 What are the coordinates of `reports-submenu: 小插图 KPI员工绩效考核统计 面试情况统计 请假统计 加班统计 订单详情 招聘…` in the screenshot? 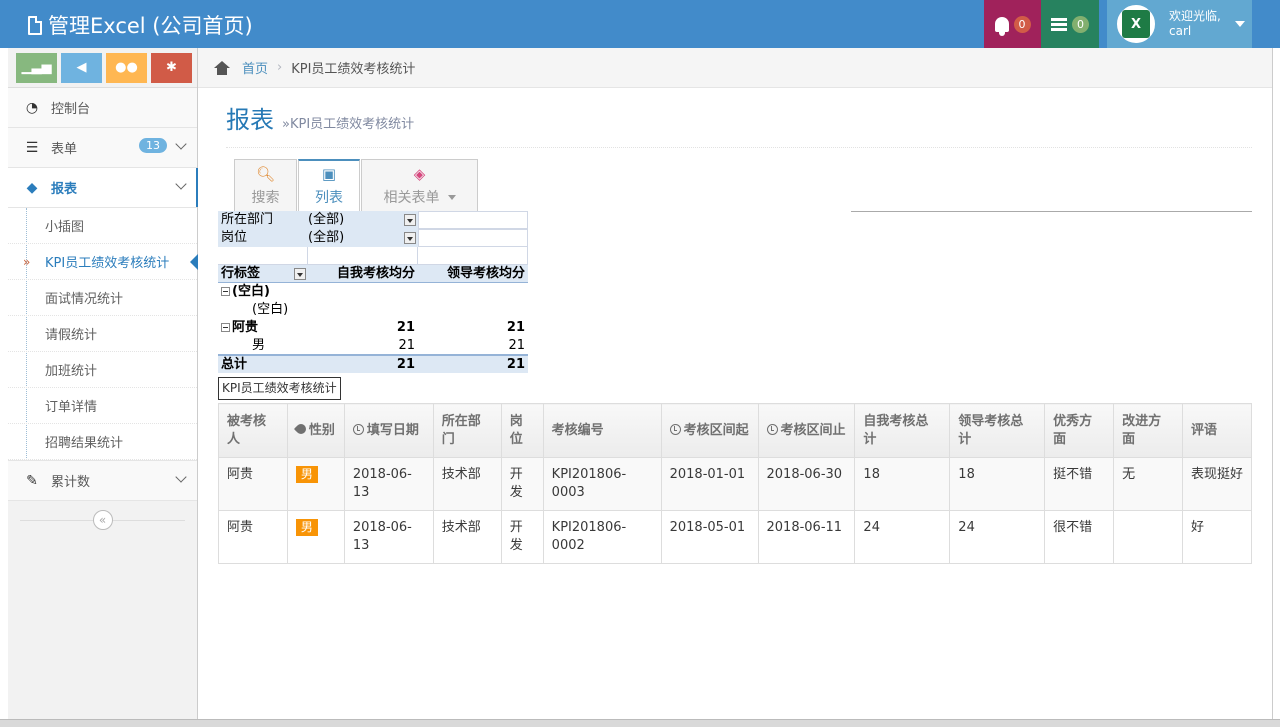 It's located at (103, 333).